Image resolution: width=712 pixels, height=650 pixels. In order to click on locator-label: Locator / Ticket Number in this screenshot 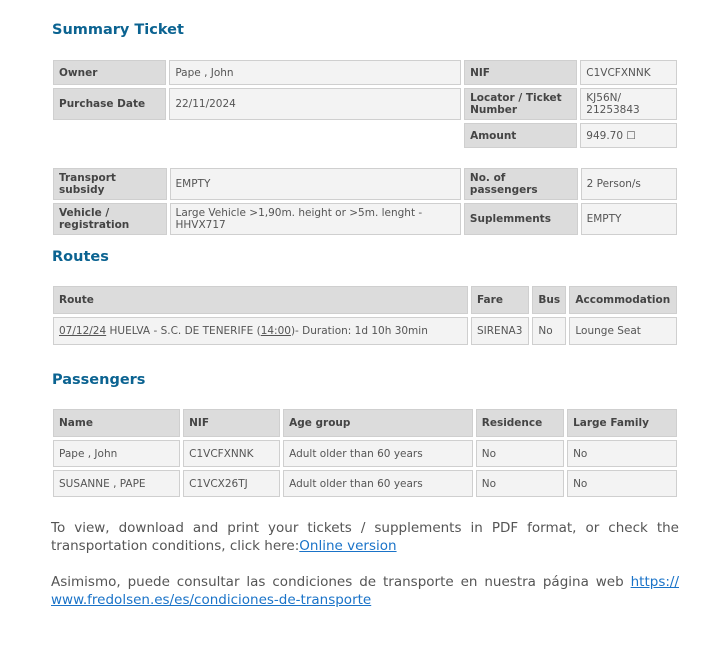, I will do `click(521, 104)`.